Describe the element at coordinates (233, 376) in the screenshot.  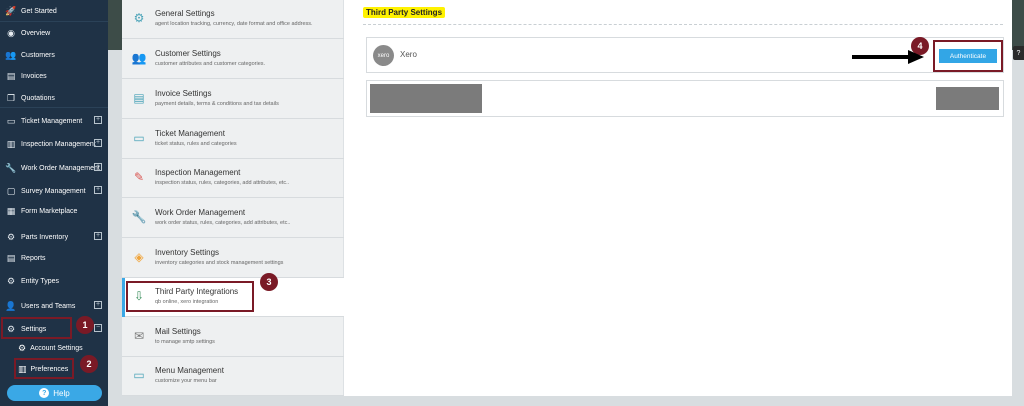
I see `settings-menu-menu-management: ▭ Menu Management customize your menu bar` at that location.